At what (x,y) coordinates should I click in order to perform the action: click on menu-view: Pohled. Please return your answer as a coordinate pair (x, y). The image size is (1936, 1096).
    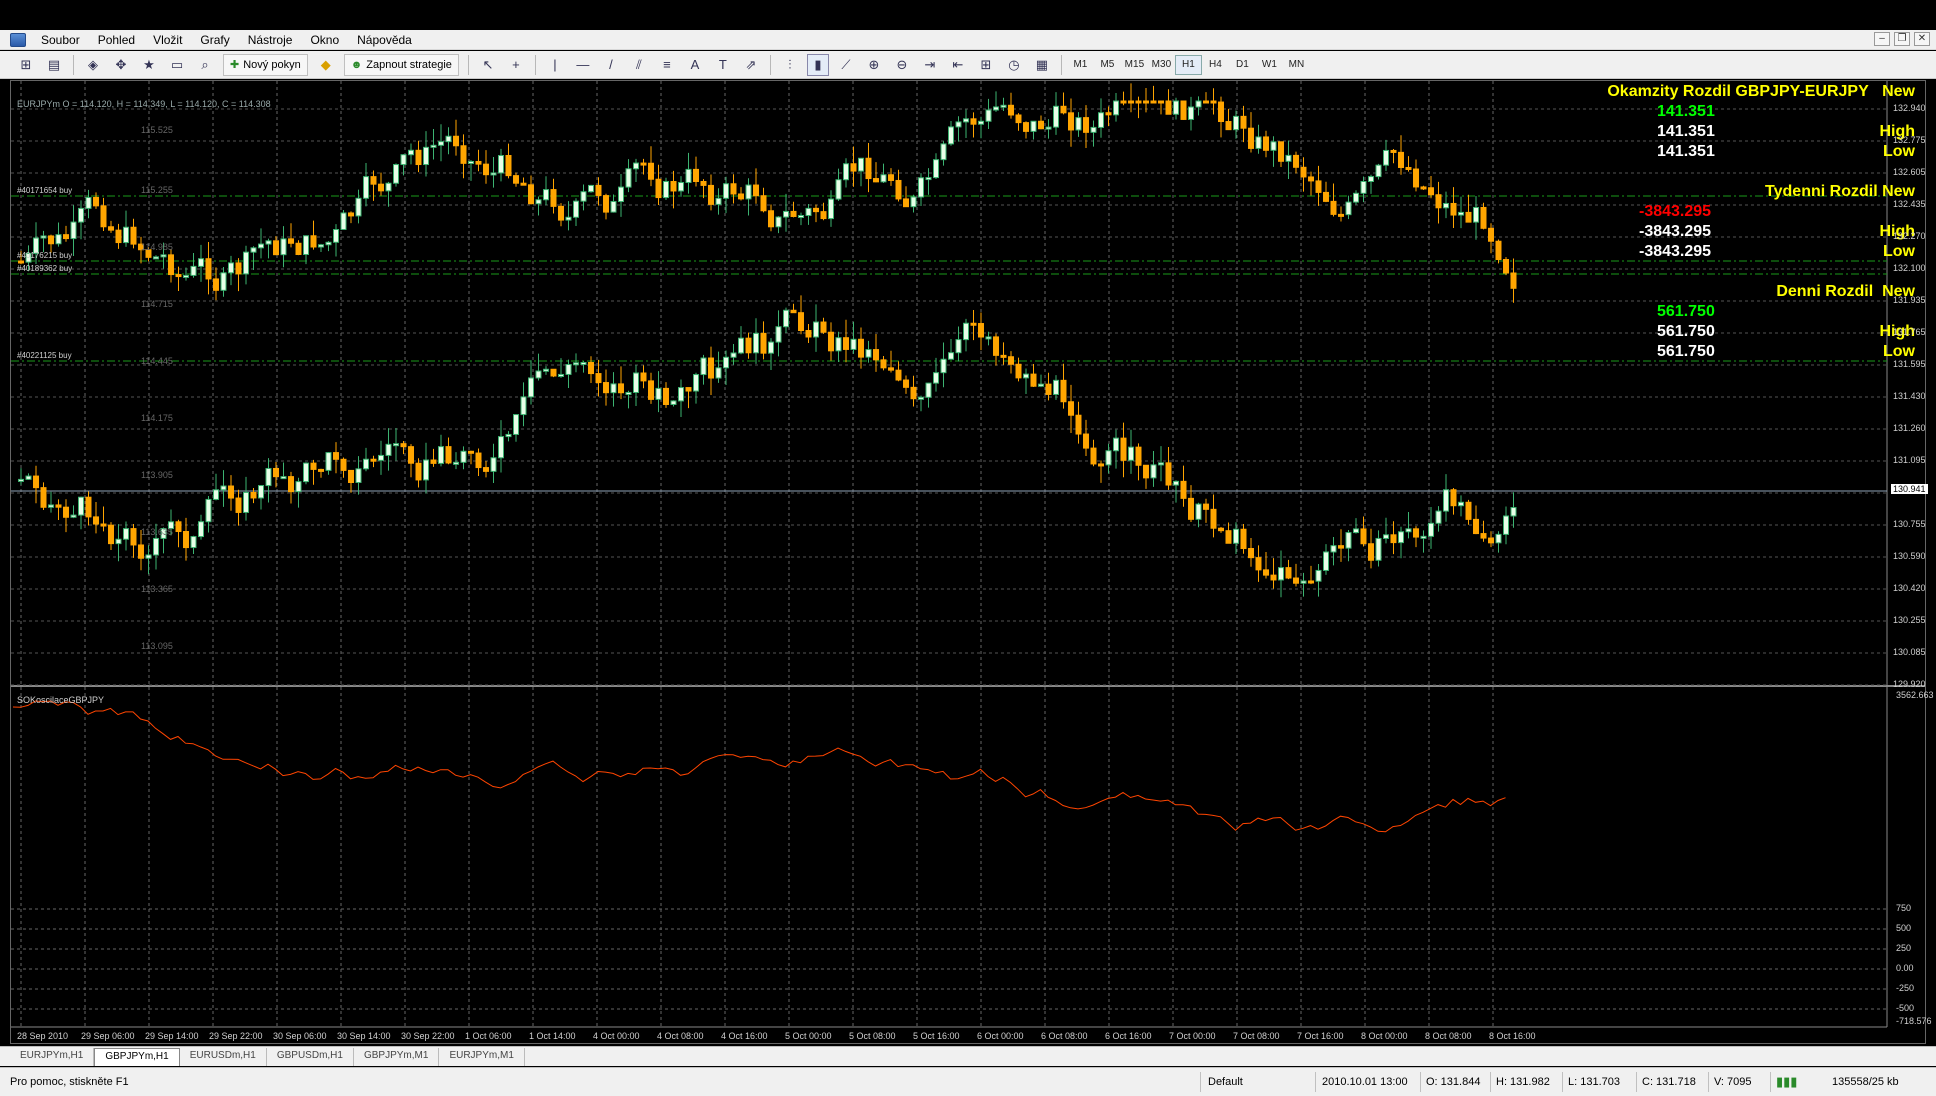
    Looking at the image, I should click on (116, 40).